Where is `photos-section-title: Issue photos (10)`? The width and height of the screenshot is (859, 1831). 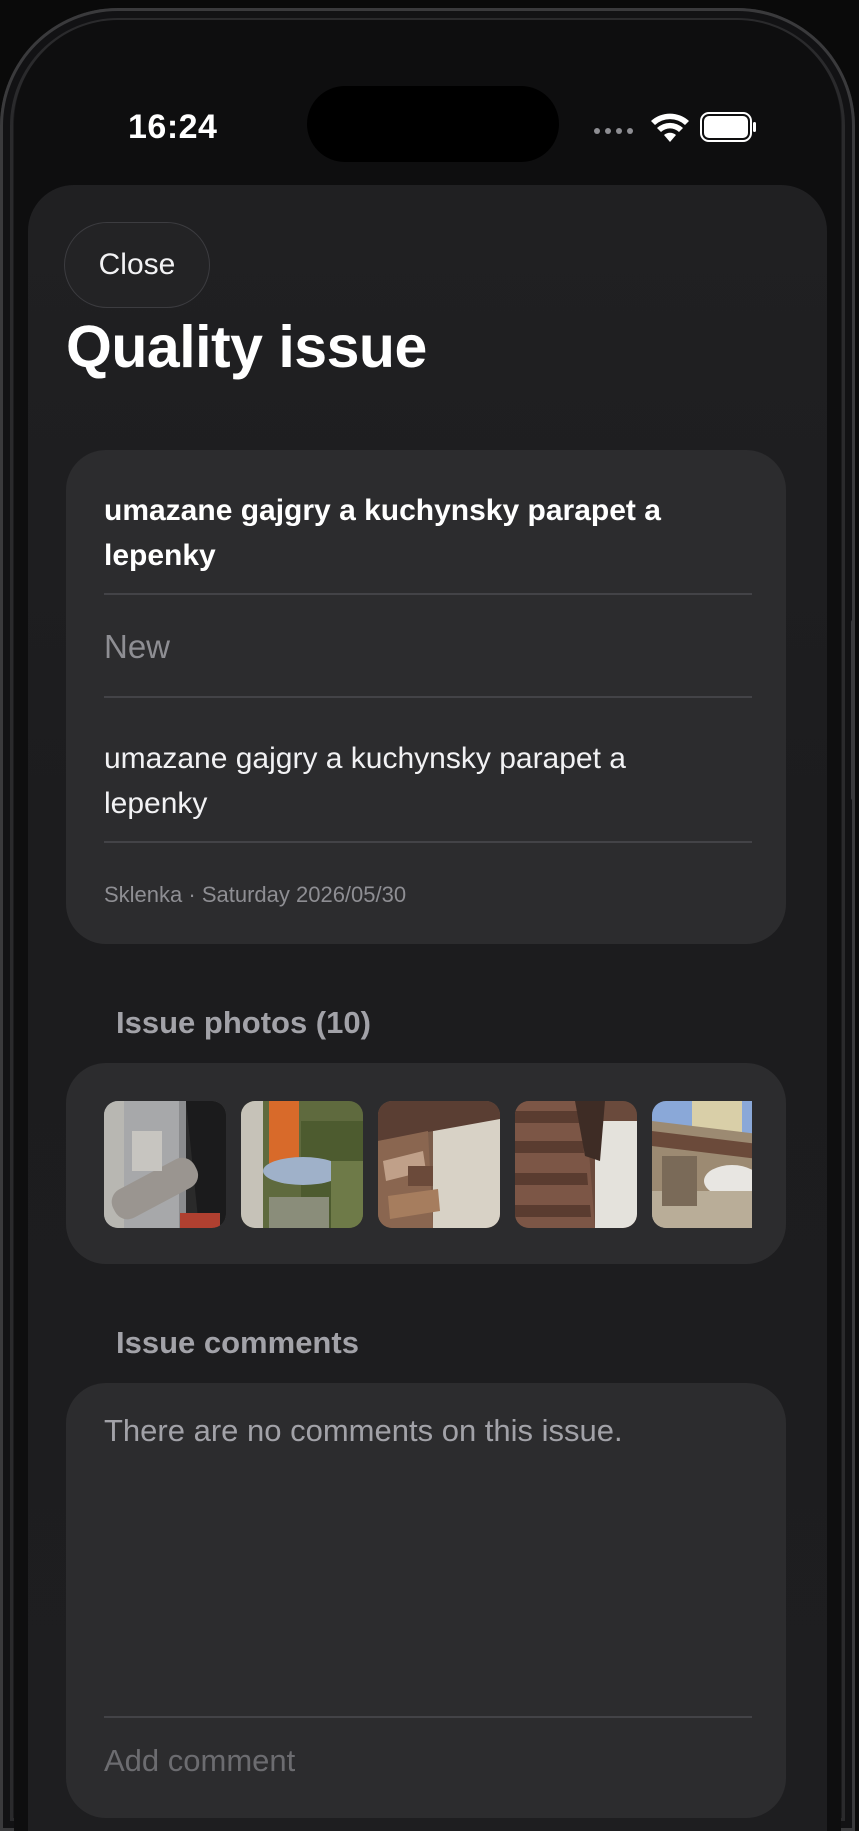
photos-section-title: Issue photos (10) is located at coordinates (243, 1022).